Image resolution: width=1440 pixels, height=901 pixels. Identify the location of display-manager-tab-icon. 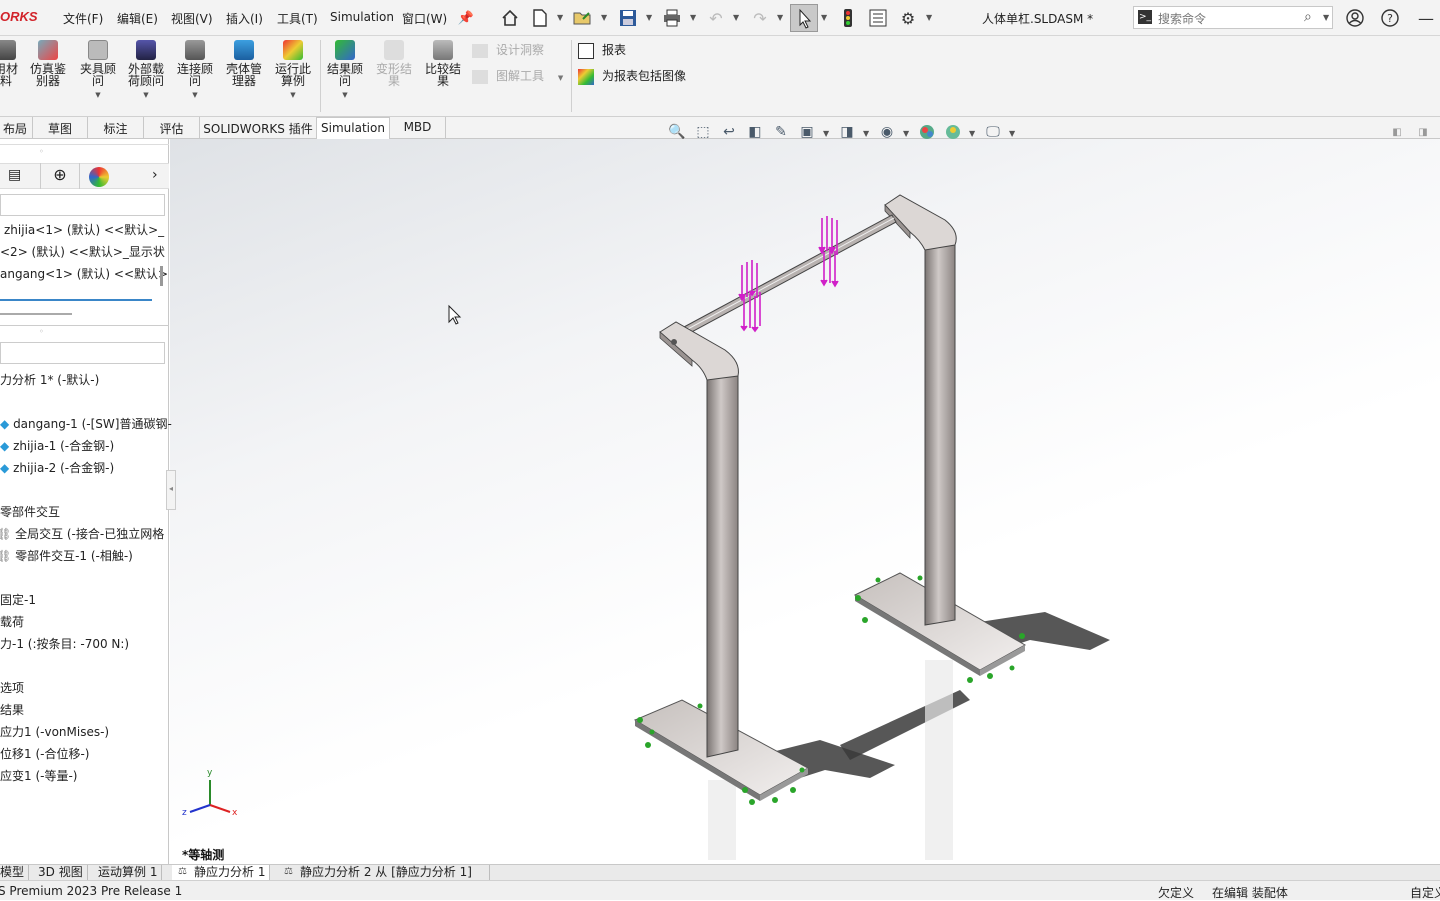
(99, 177).